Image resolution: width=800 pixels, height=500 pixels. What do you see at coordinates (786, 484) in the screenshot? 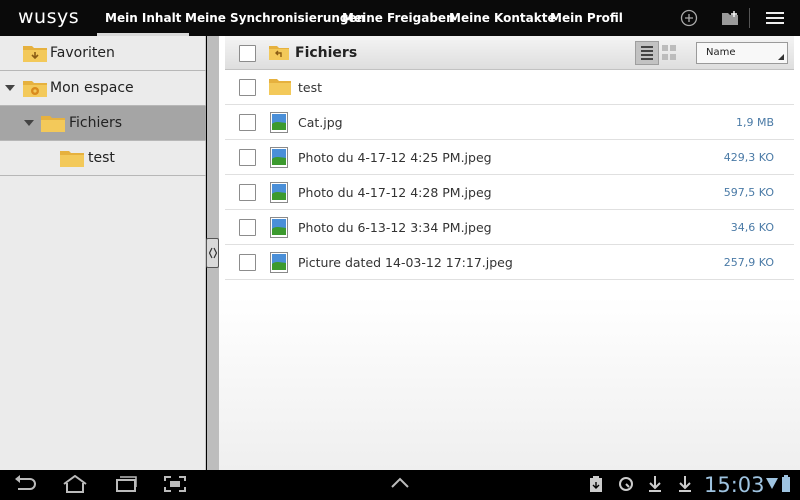
I see `battery-icon` at bounding box center [786, 484].